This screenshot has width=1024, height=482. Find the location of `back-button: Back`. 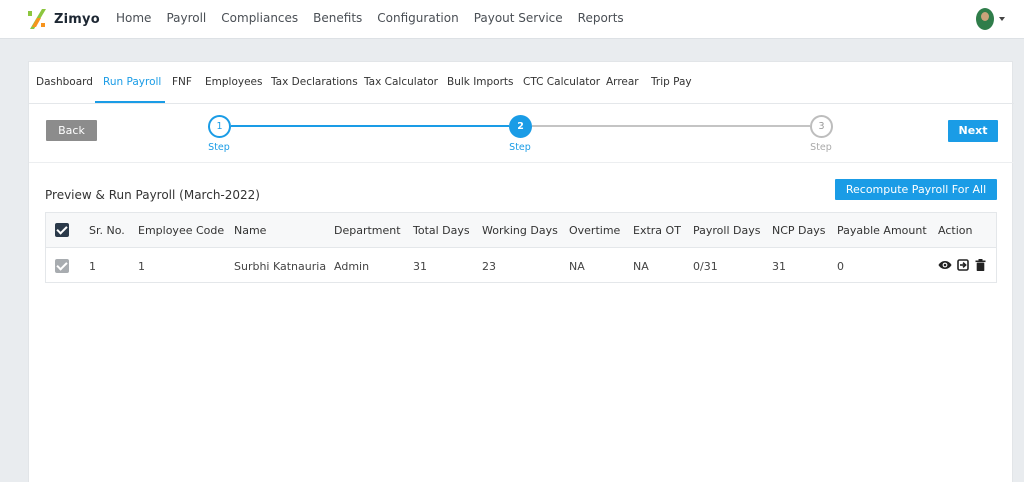

back-button: Back is located at coordinates (71, 130).